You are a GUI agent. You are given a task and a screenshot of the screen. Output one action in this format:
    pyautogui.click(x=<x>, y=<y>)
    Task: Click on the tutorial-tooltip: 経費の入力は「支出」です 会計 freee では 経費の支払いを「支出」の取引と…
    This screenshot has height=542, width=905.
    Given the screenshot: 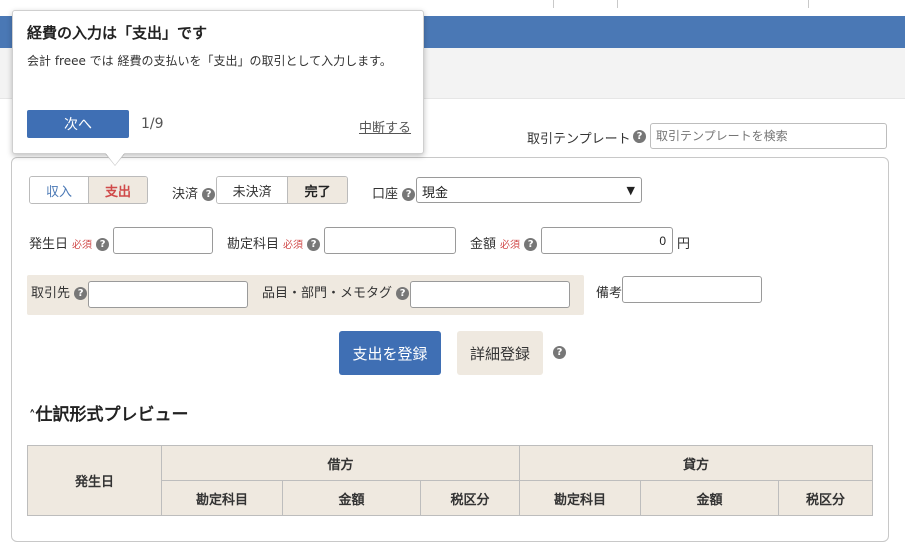 What is the action you would take?
    pyautogui.click(x=218, y=82)
    